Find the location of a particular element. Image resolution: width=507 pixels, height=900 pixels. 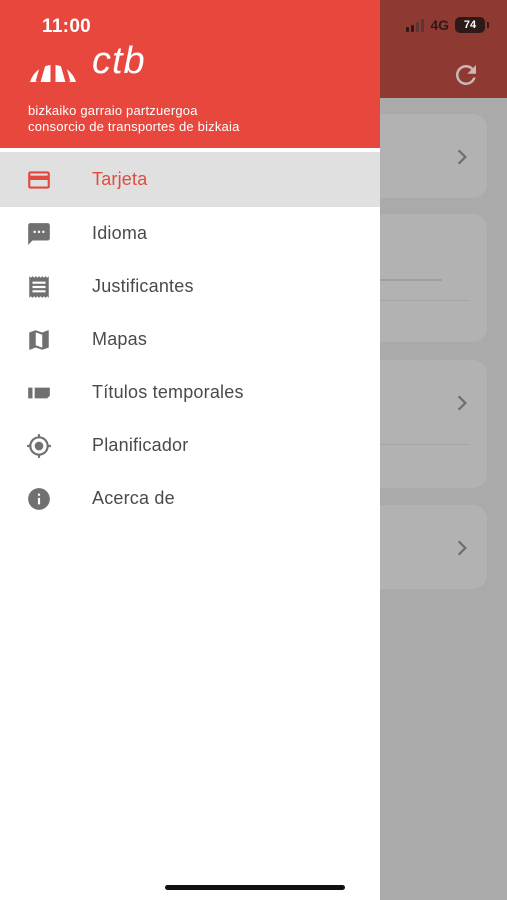

ctb-logo-icon is located at coordinates (53, 66).